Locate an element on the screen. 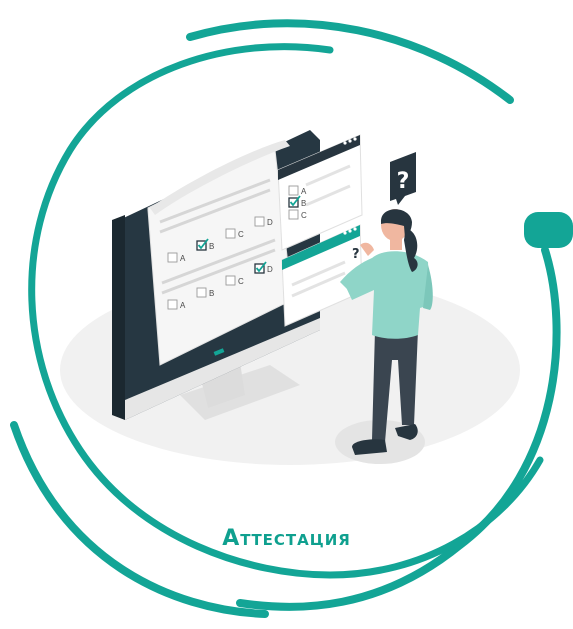 This screenshot has height=629, width=573. page-title: Аттестация is located at coordinates (286, 538).